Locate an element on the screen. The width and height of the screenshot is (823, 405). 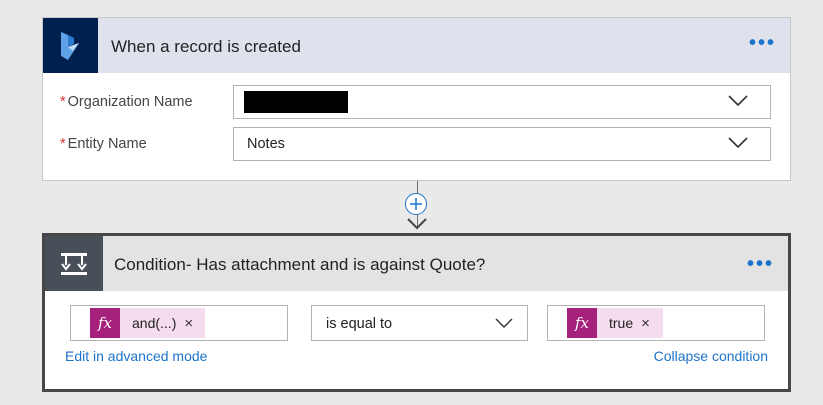
operator-select: is equal to is located at coordinates (419, 323).